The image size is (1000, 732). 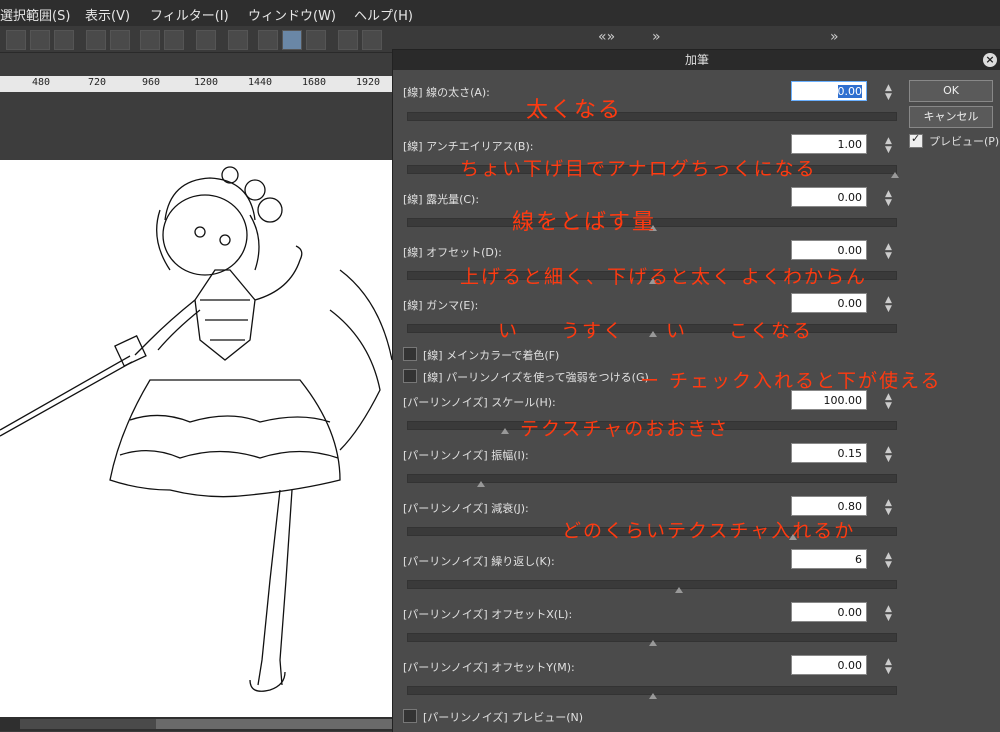 I want to click on checkbox-label: [線] パーリンノイズを使って強弱をつける(G), so click(x=536, y=377).